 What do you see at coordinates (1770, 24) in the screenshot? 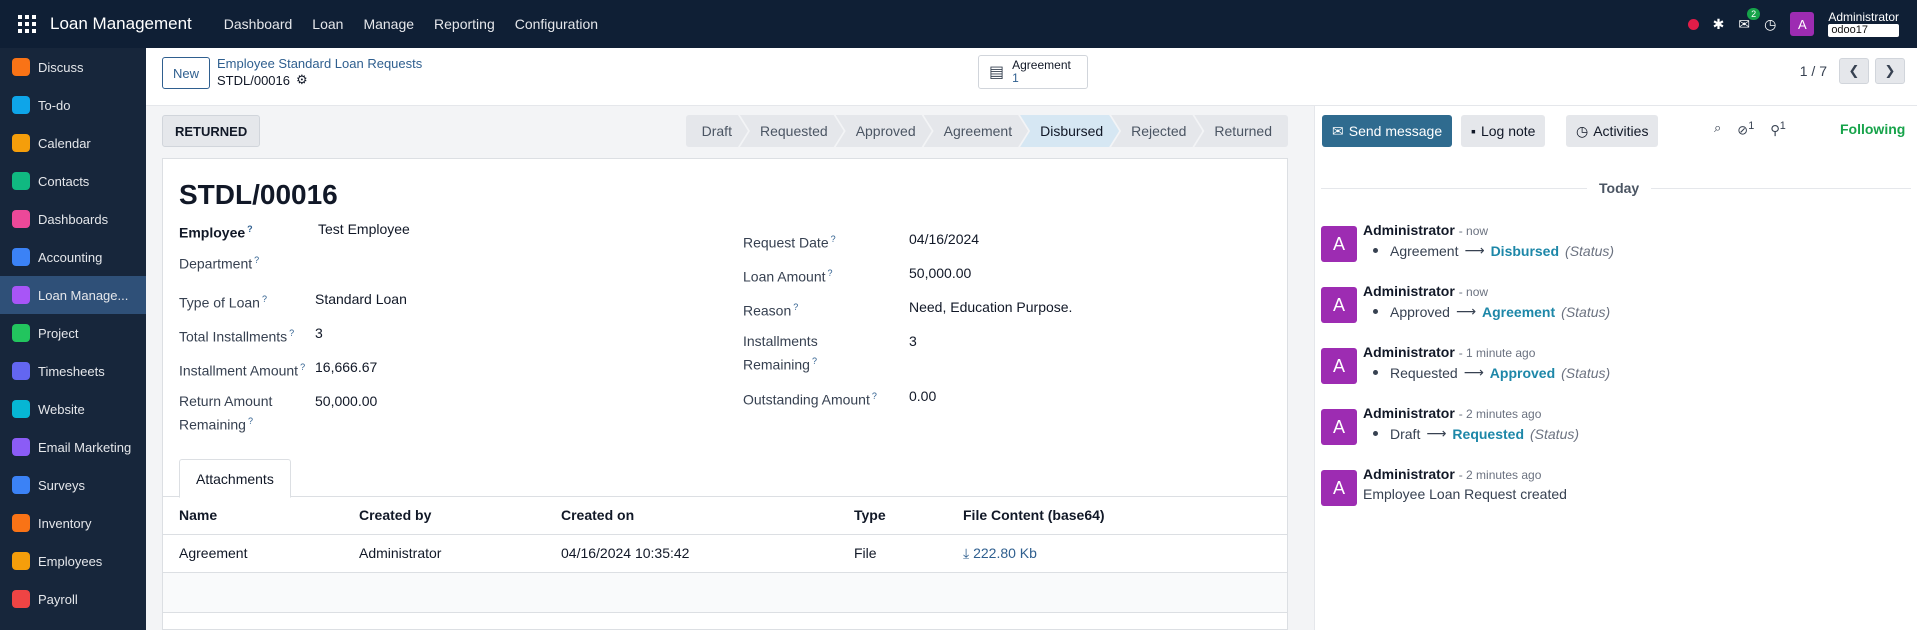
I see `clock-icon: ◷` at bounding box center [1770, 24].